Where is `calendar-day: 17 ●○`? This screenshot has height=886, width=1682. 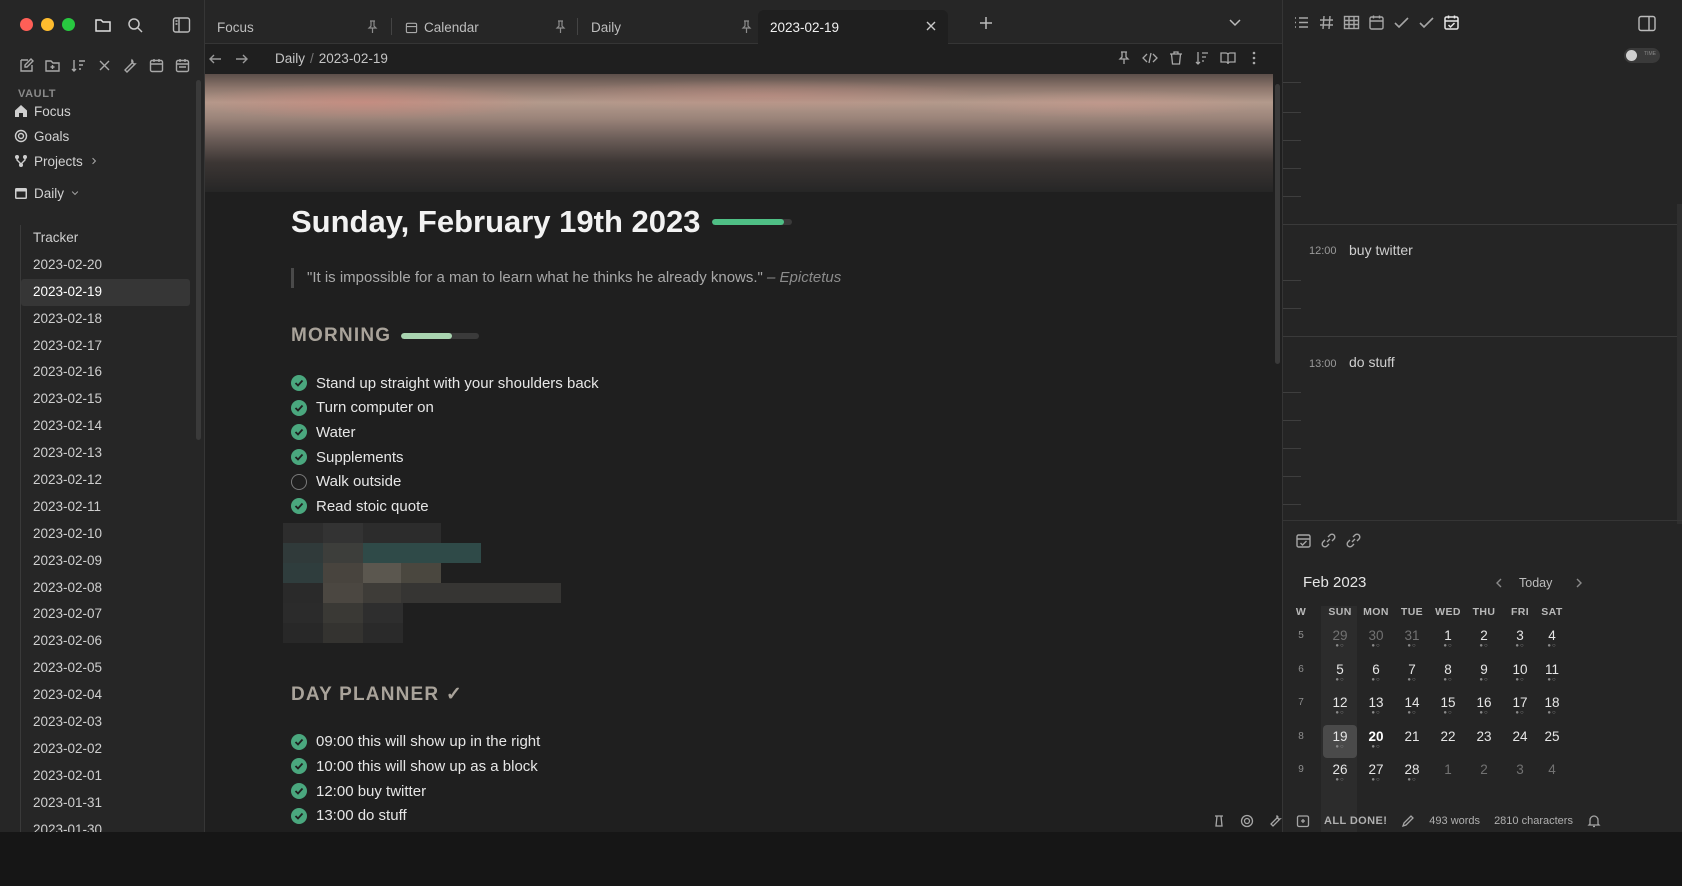 calendar-day: 17 ●○ is located at coordinates (1520, 707).